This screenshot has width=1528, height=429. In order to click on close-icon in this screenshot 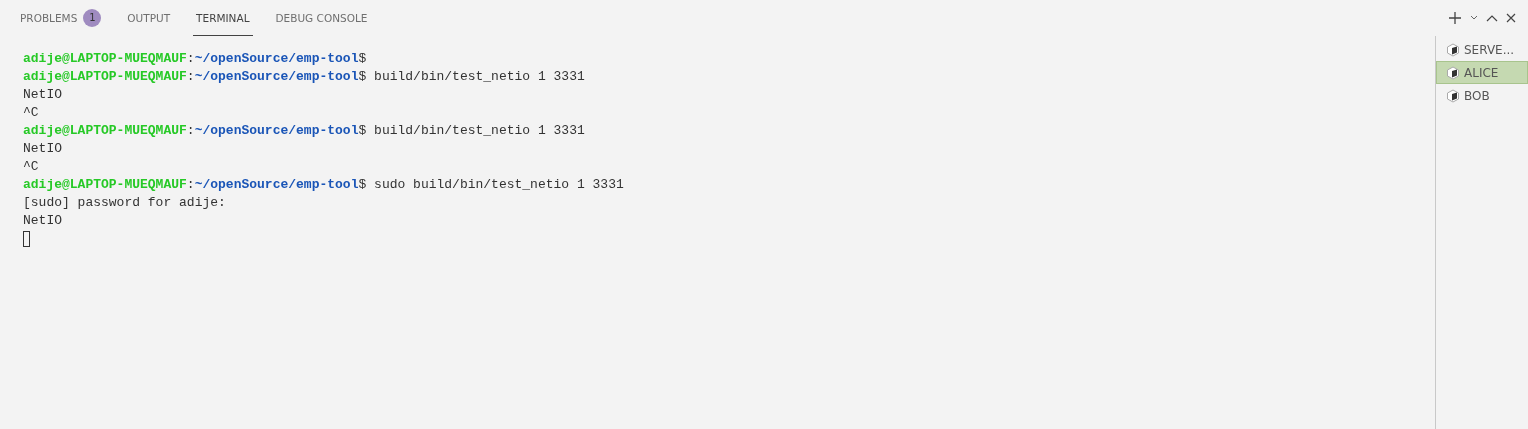, I will do `click(1511, 18)`.